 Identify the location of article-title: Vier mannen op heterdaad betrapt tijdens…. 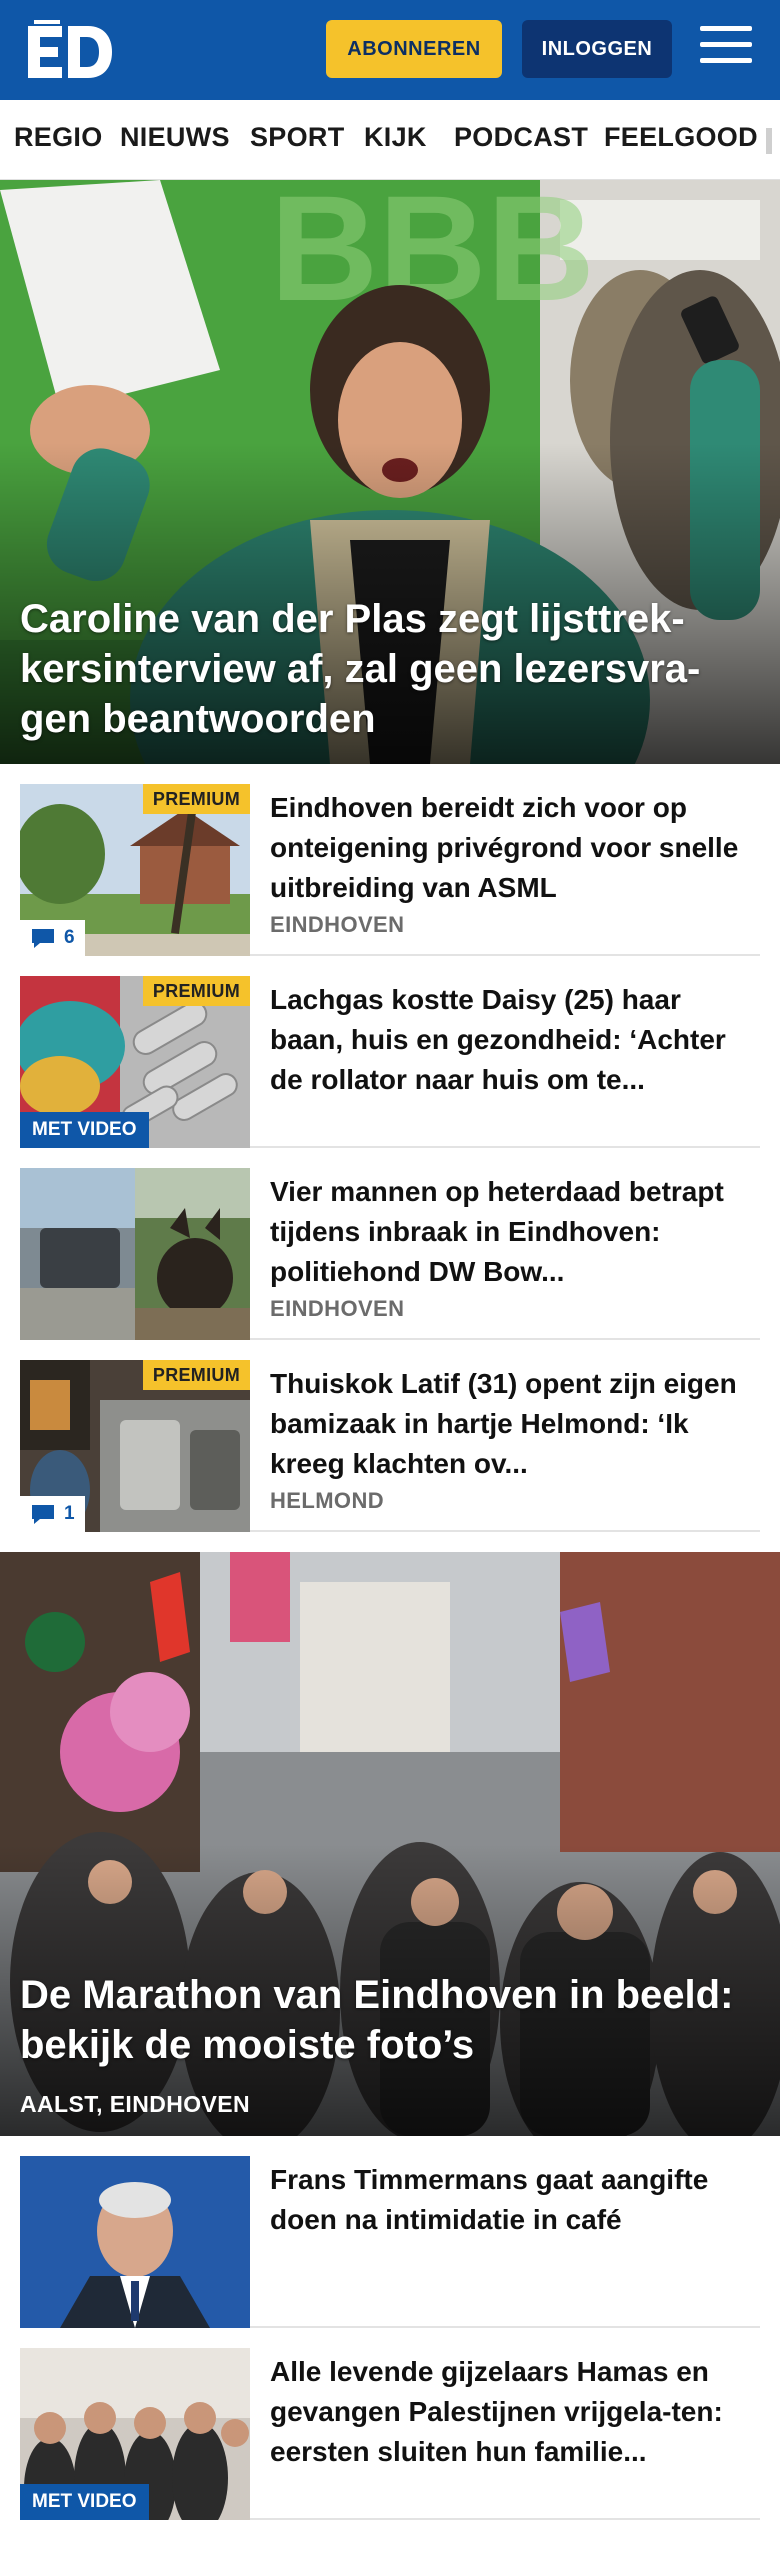
(515, 1232).